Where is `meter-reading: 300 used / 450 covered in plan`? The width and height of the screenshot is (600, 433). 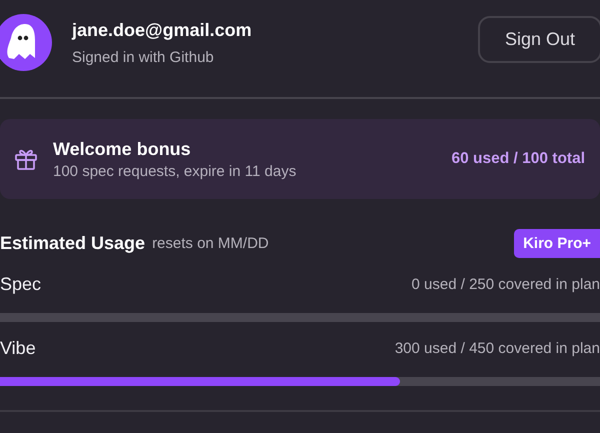 meter-reading: 300 used / 450 covered in plan is located at coordinates (497, 348).